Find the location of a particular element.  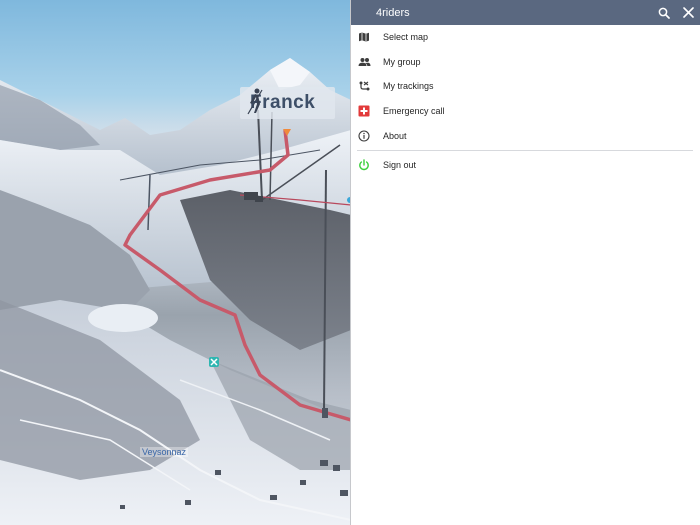

power-icon is located at coordinates (364, 165).